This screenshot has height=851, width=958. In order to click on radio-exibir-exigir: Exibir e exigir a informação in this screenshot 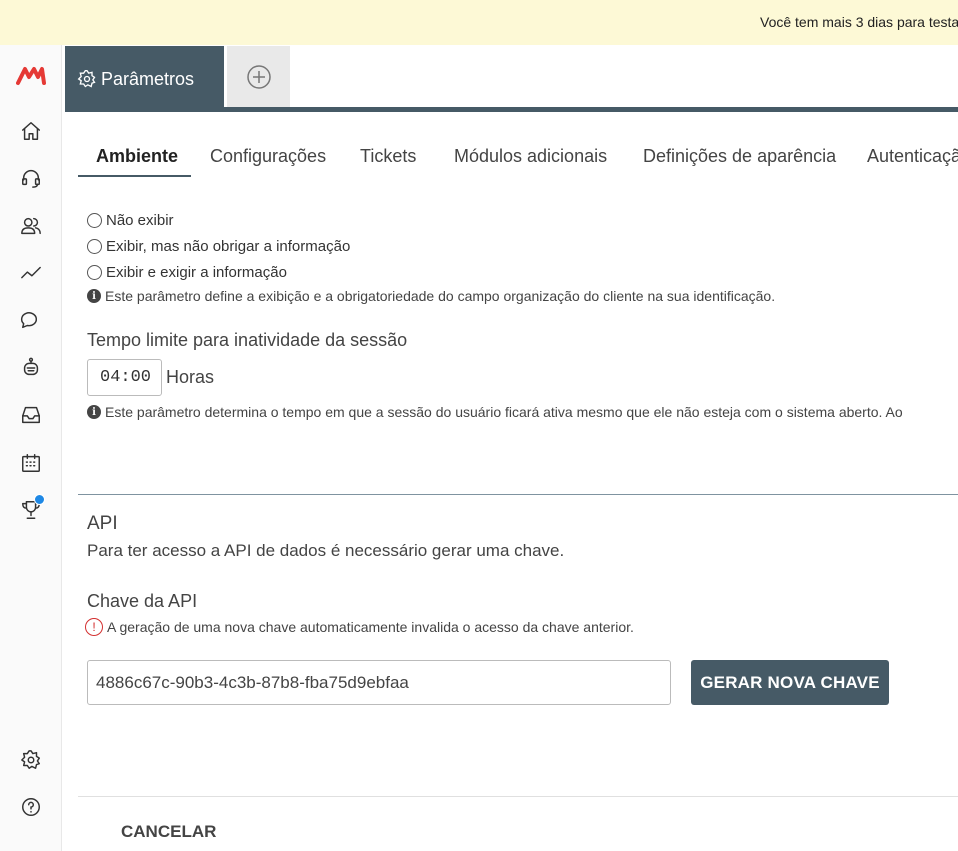, I will do `click(187, 272)`.